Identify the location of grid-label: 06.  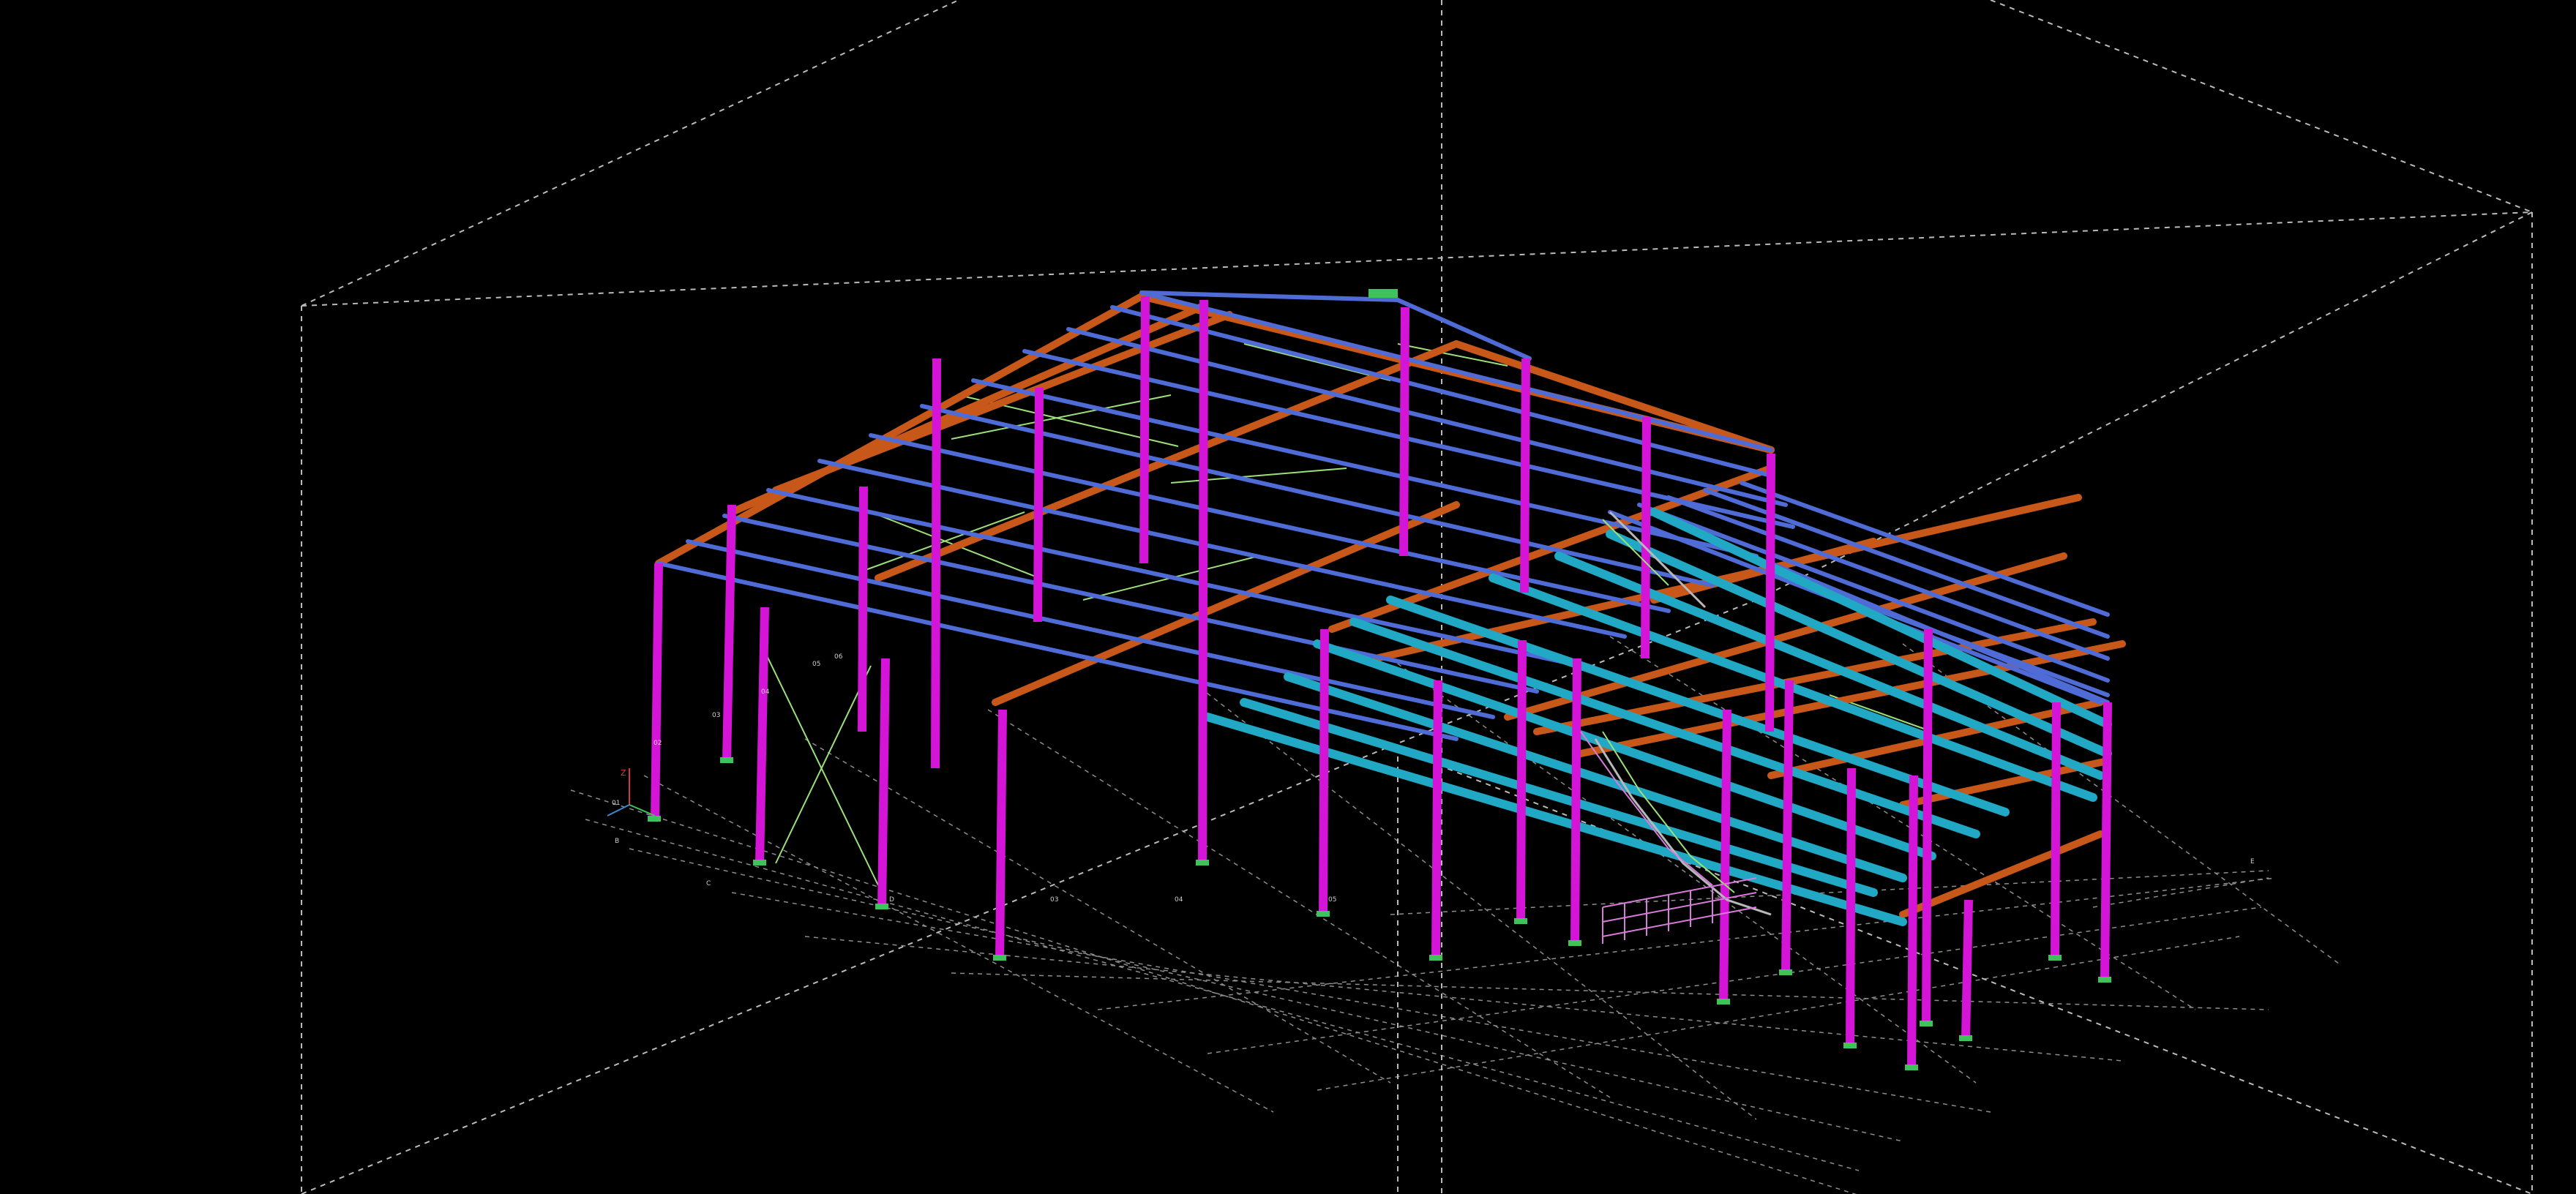
(838, 657).